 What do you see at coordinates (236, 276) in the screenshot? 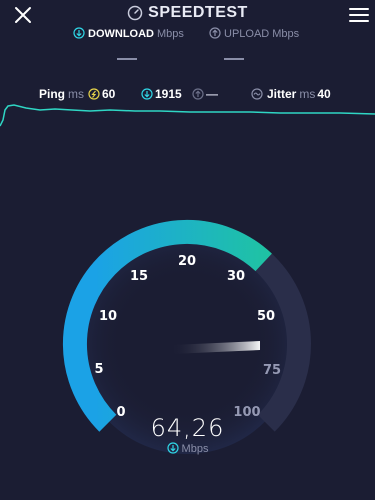
I see `scale-label-30: 30` at bounding box center [236, 276].